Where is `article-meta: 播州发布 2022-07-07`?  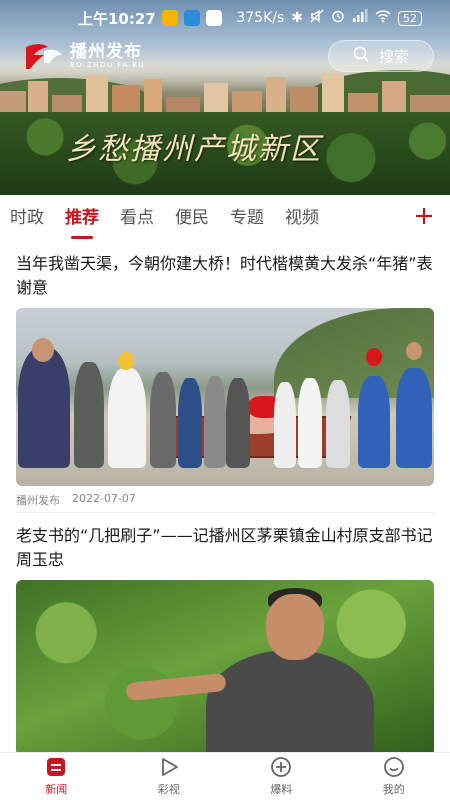
article-meta: 播州发布 2022-07-07 is located at coordinates (225, 500).